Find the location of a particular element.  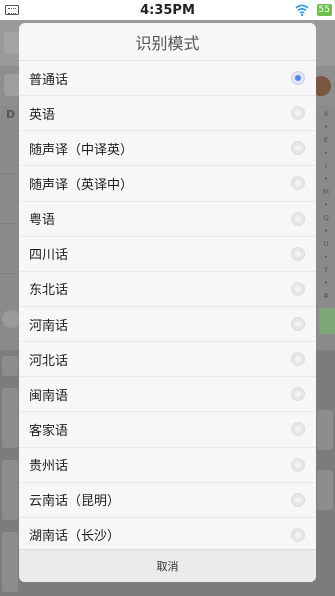

recognition-mode-option: 湖南话（长沙） is located at coordinates (167, 535).